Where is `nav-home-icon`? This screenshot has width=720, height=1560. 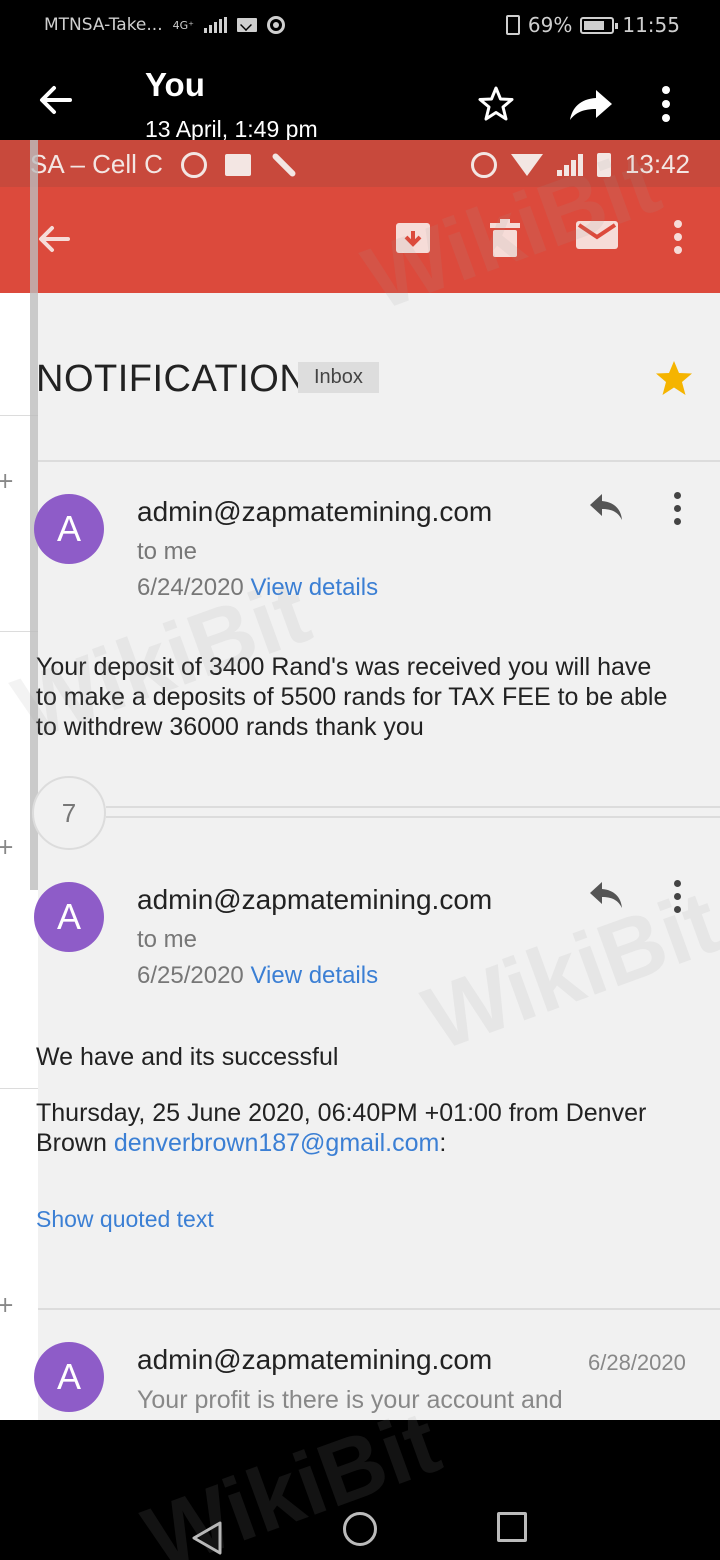
nav-home-icon is located at coordinates (360, 1529).